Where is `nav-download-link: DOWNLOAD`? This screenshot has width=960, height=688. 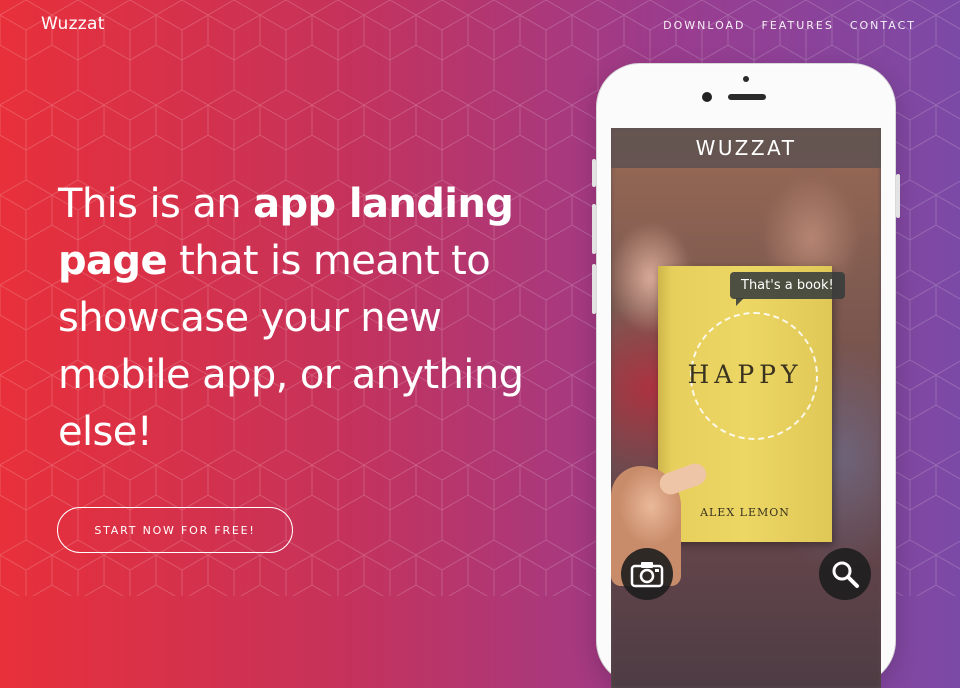
nav-download-link: DOWNLOAD is located at coordinates (704, 25).